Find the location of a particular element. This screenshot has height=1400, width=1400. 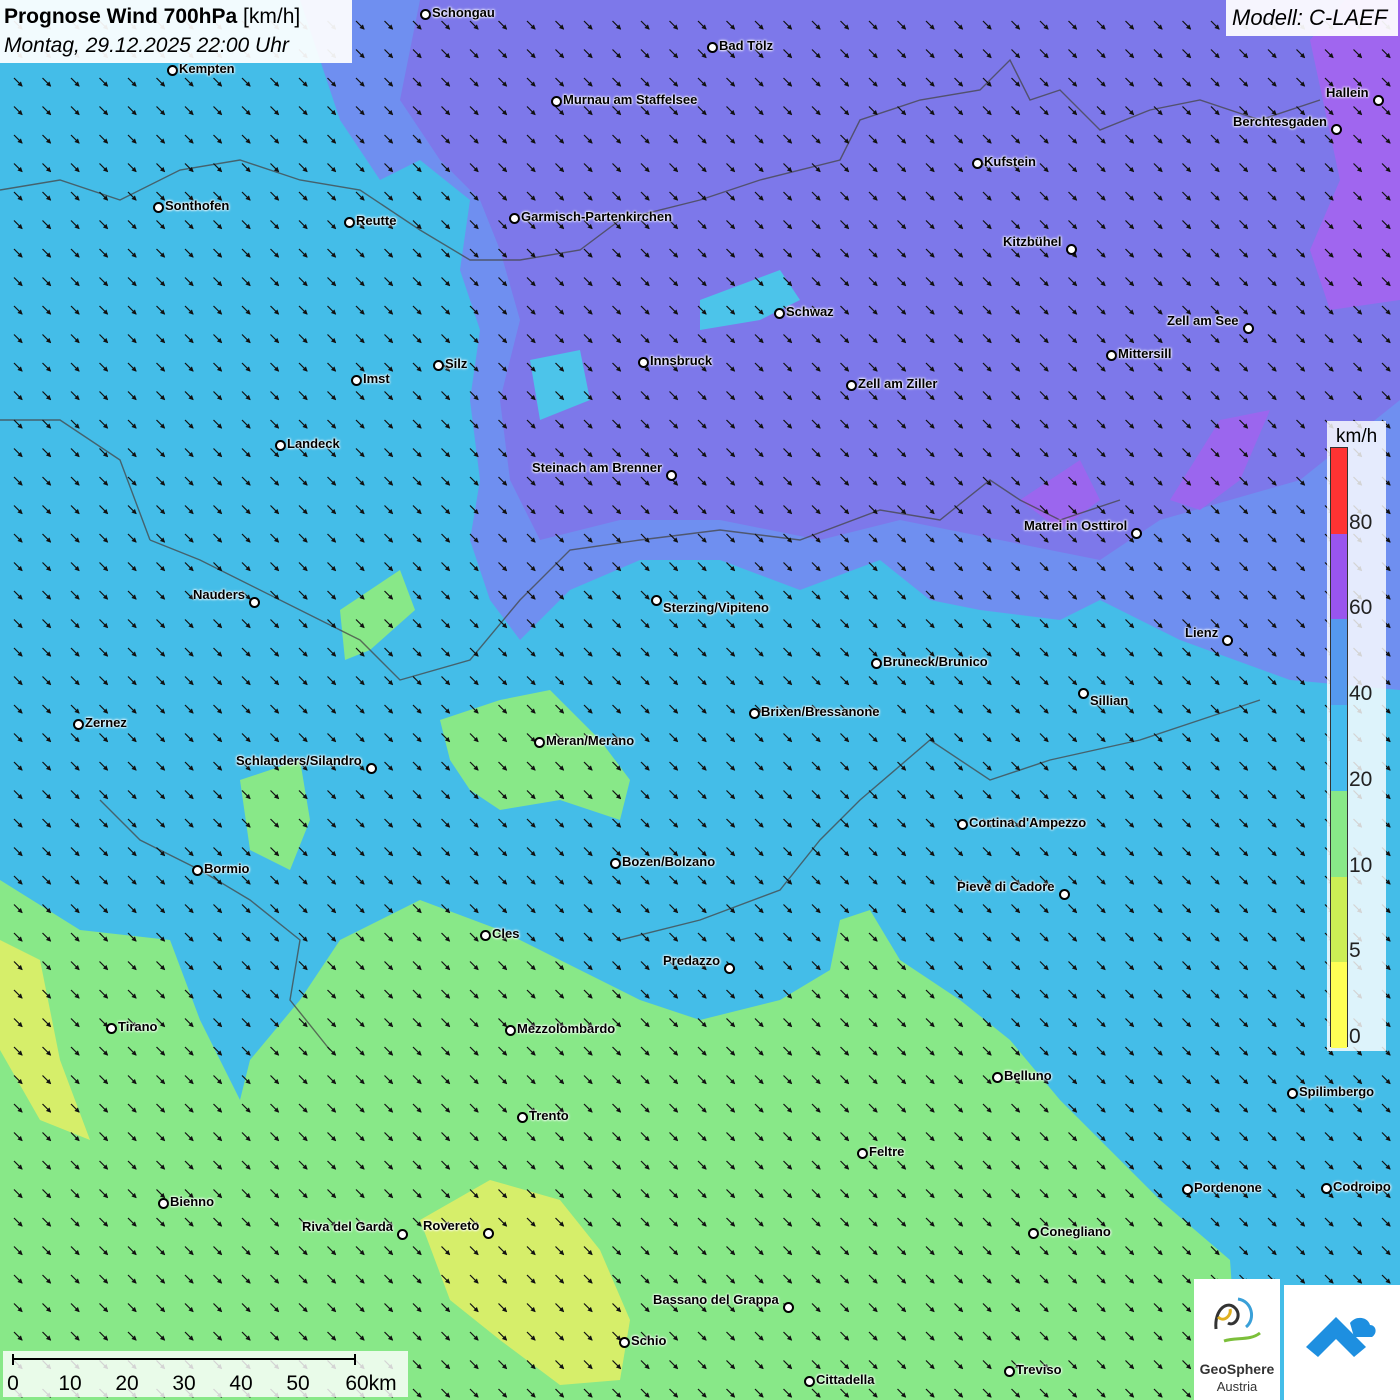

city-label: Cittadella is located at coordinates (845, 1379).